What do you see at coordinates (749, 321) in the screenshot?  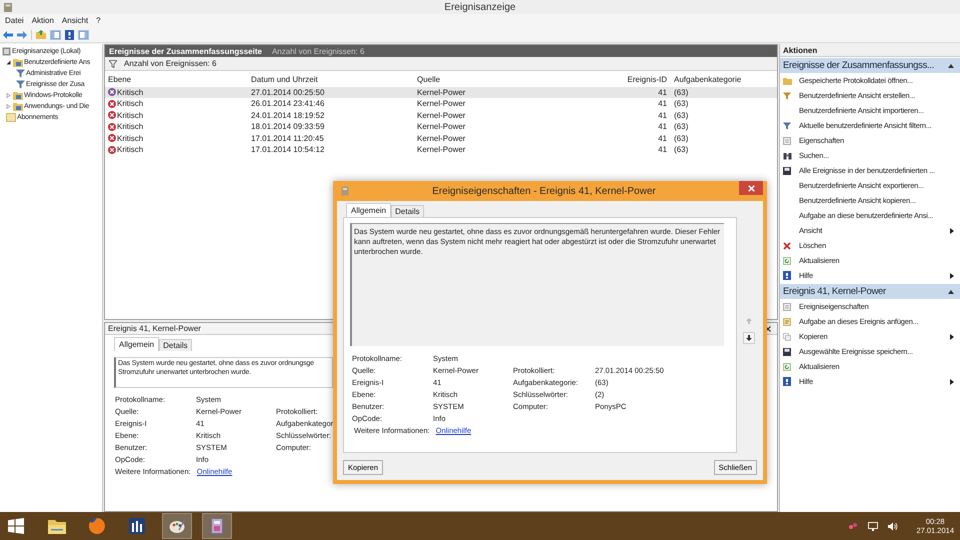 I see `up-arrow-icon` at bounding box center [749, 321].